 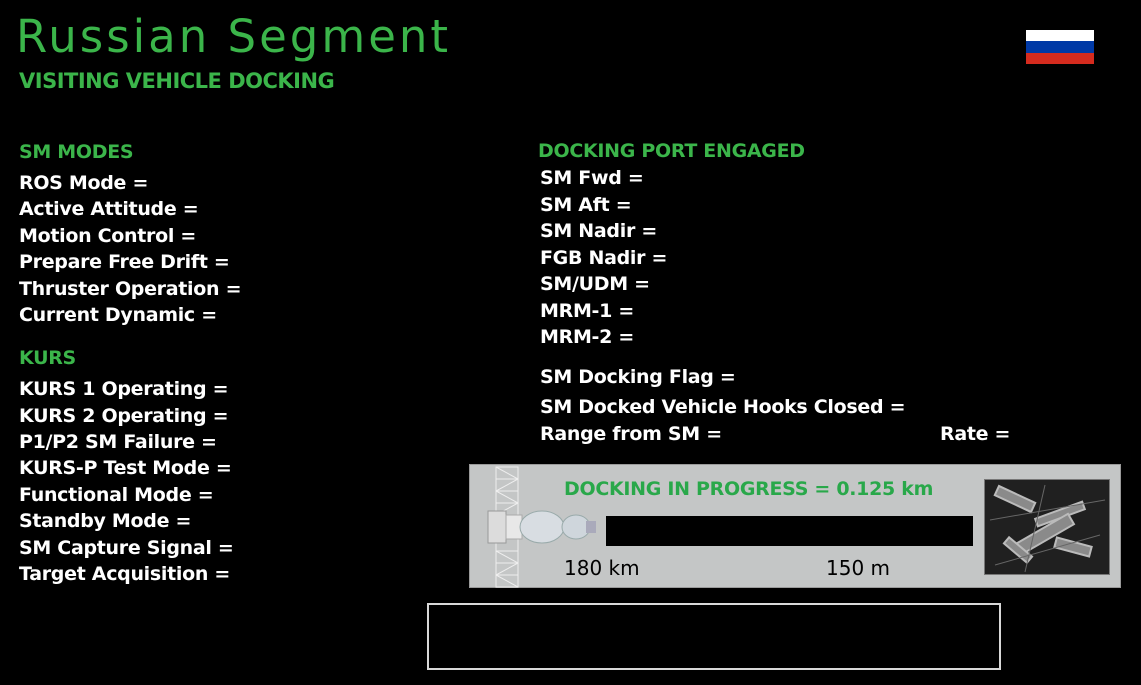 What do you see at coordinates (118, 442) in the screenshot?
I see `p1-p2-sm-failure: P1/P2 SM Failure =` at bounding box center [118, 442].